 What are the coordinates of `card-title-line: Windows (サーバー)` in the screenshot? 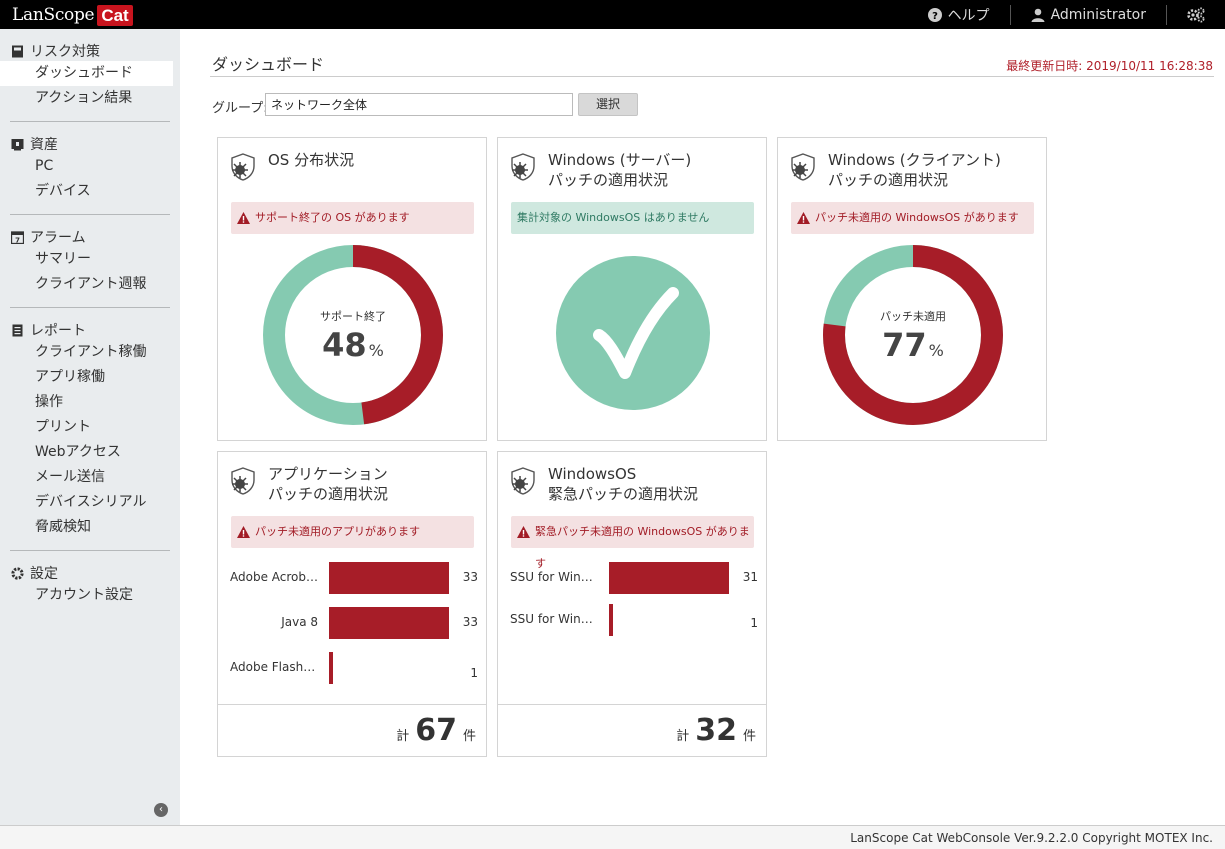 It's located at (620, 160).